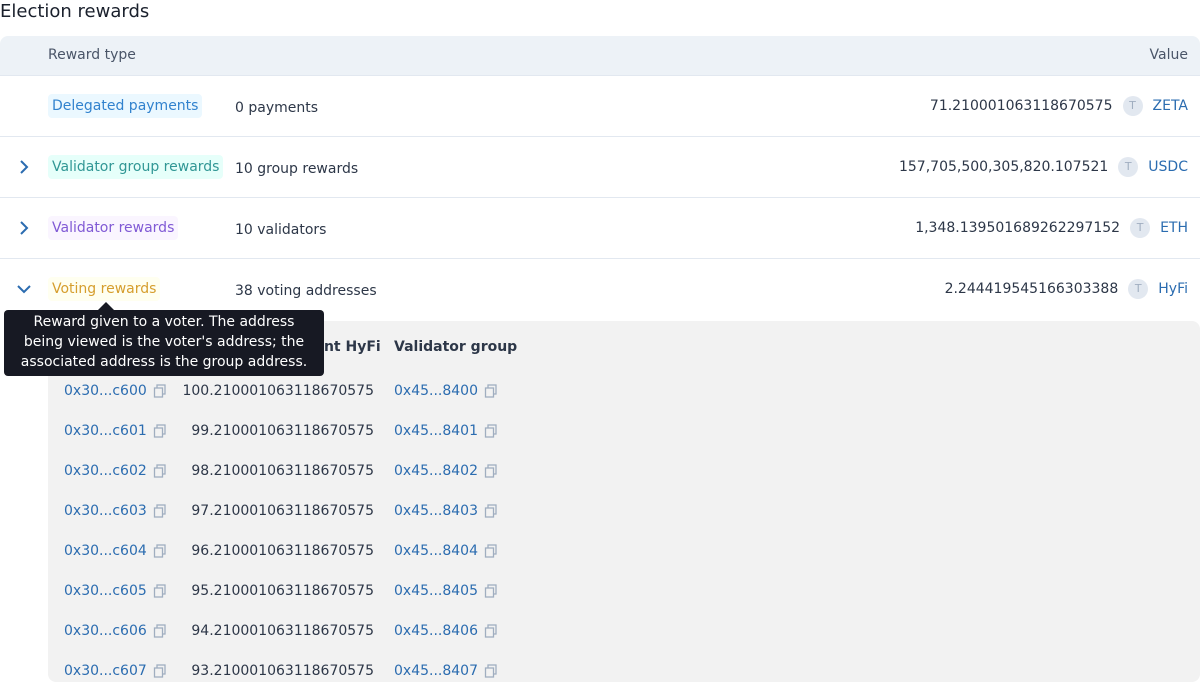 The width and height of the screenshot is (1200, 698). Describe the element at coordinates (75, 11) in the screenshot. I see `page-title: Election rewards` at that location.